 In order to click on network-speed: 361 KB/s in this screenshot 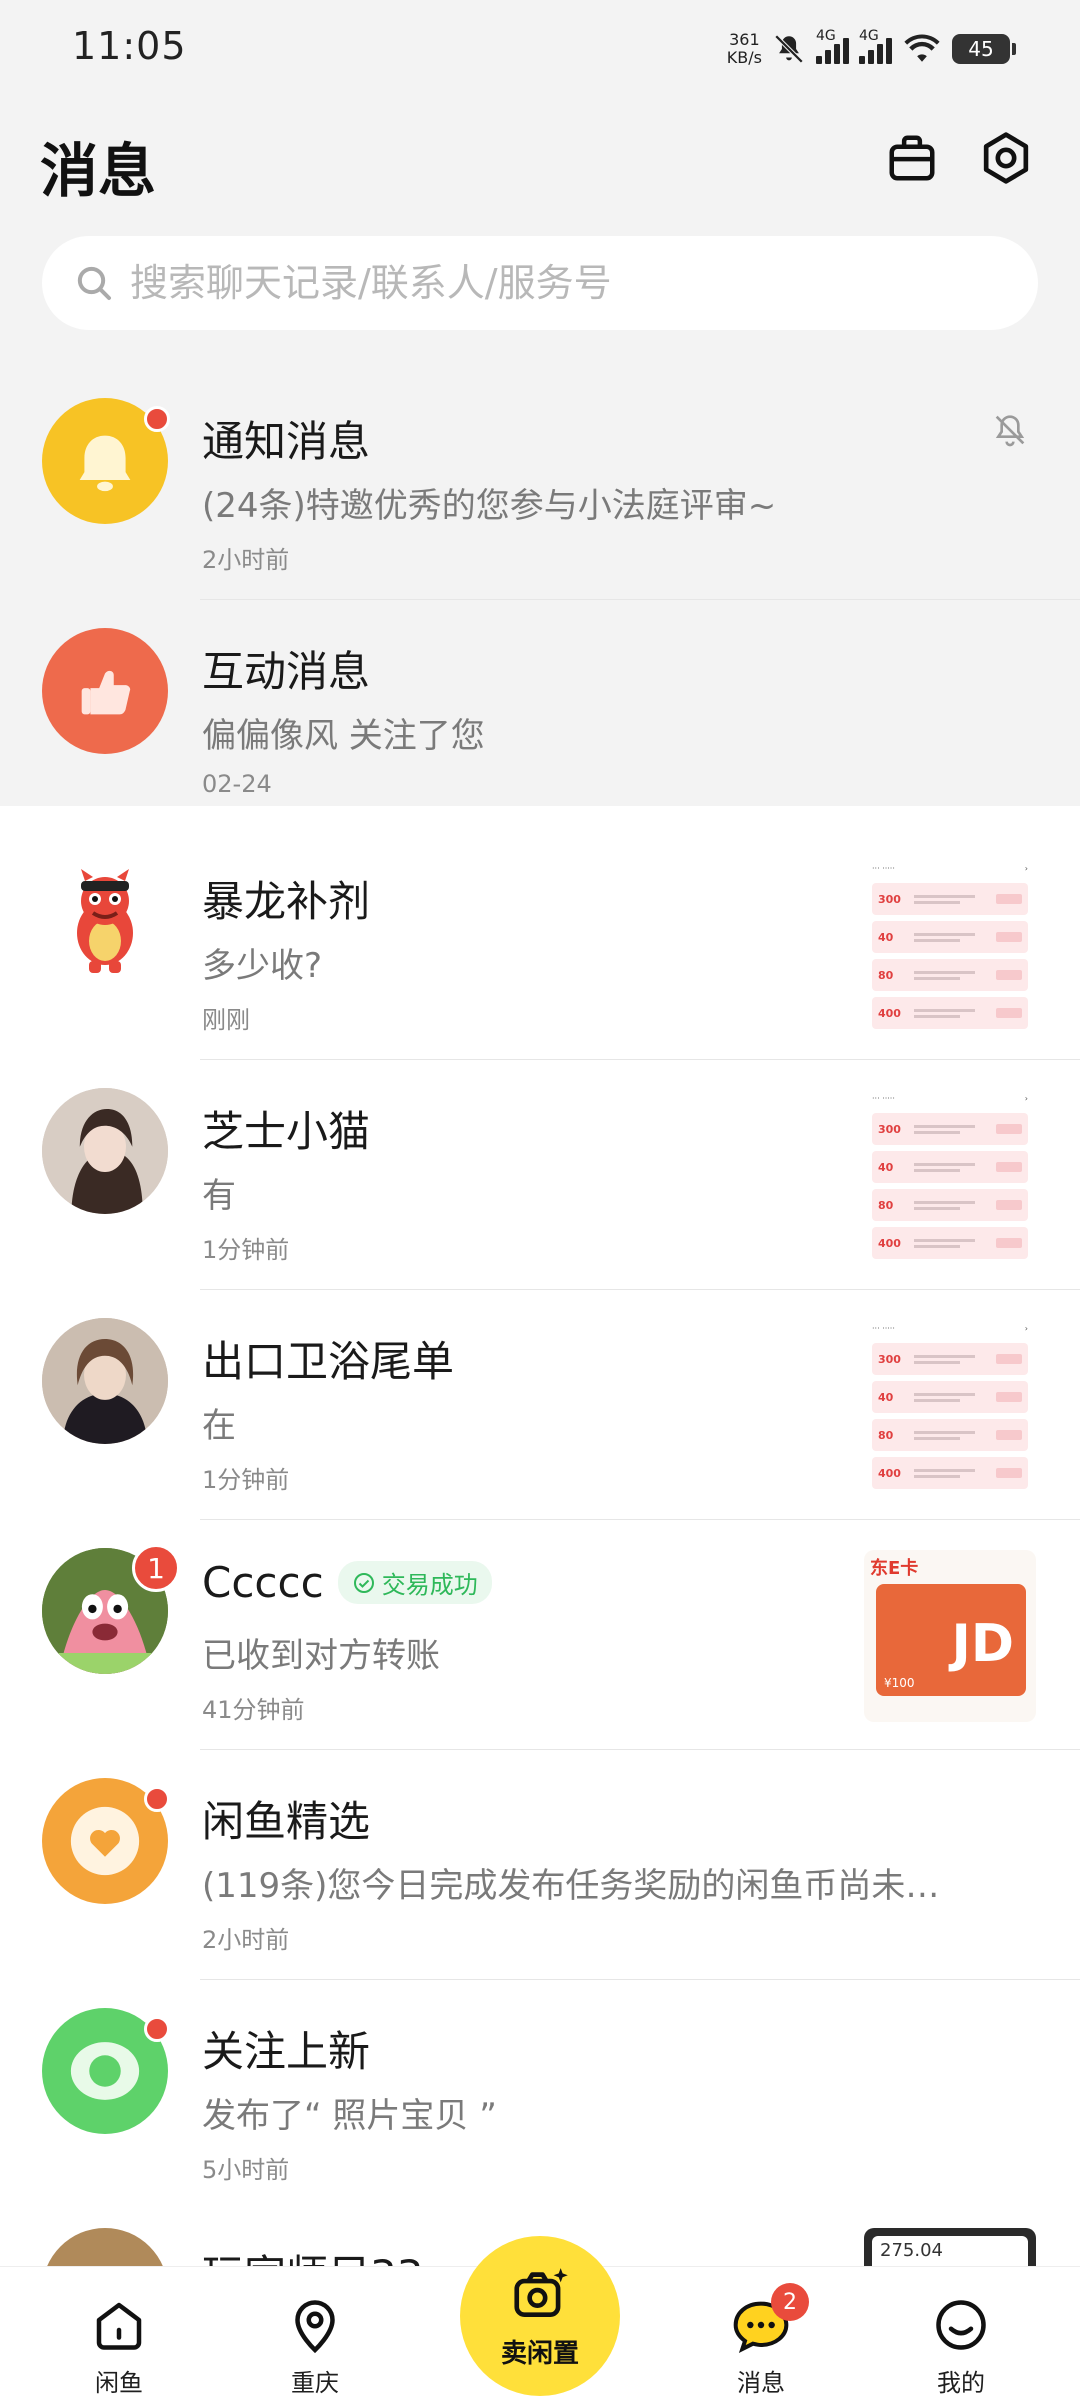, I will do `click(744, 49)`.